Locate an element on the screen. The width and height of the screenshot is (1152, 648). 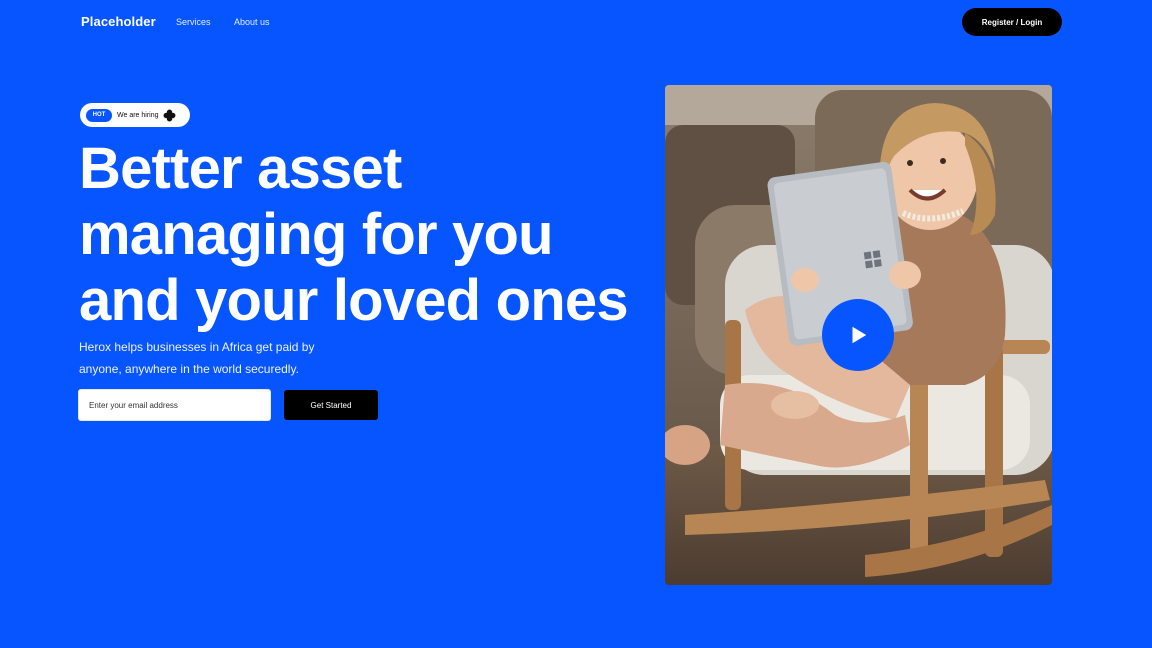
email-input is located at coordinates (174, 405).